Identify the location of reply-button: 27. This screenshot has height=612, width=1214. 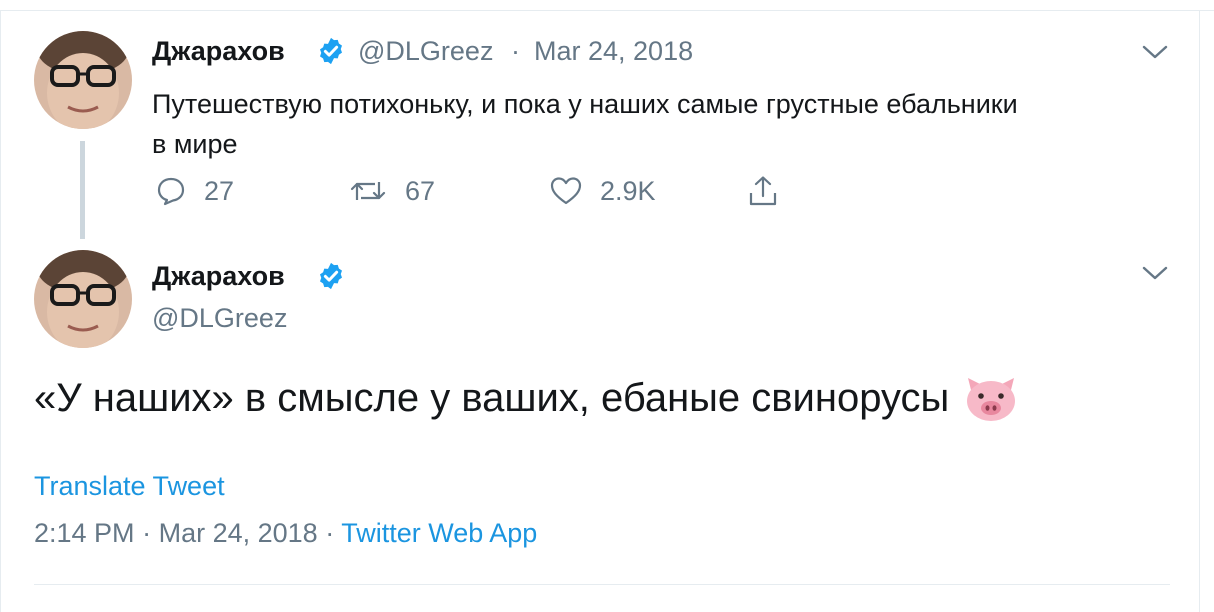
(195, 191).